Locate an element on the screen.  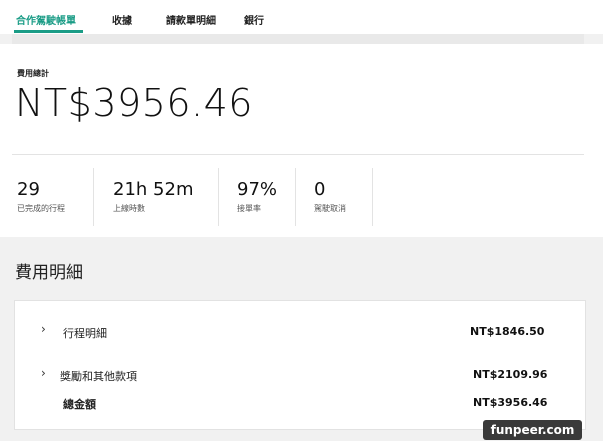
stat-online-hours-label: 上線時數 is located at coordinates (129, 208).